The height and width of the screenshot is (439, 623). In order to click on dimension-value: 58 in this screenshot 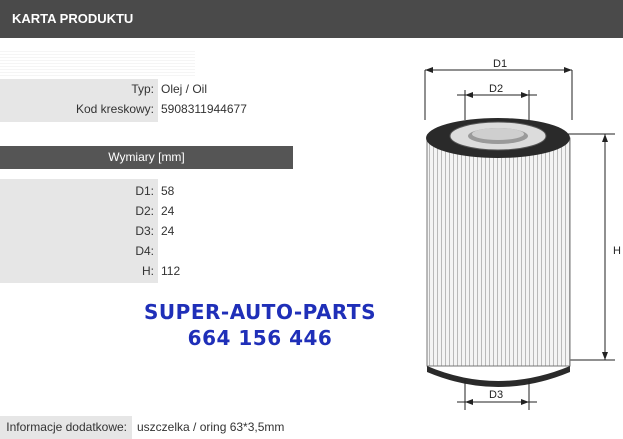, I will do `click(168, 191)`.